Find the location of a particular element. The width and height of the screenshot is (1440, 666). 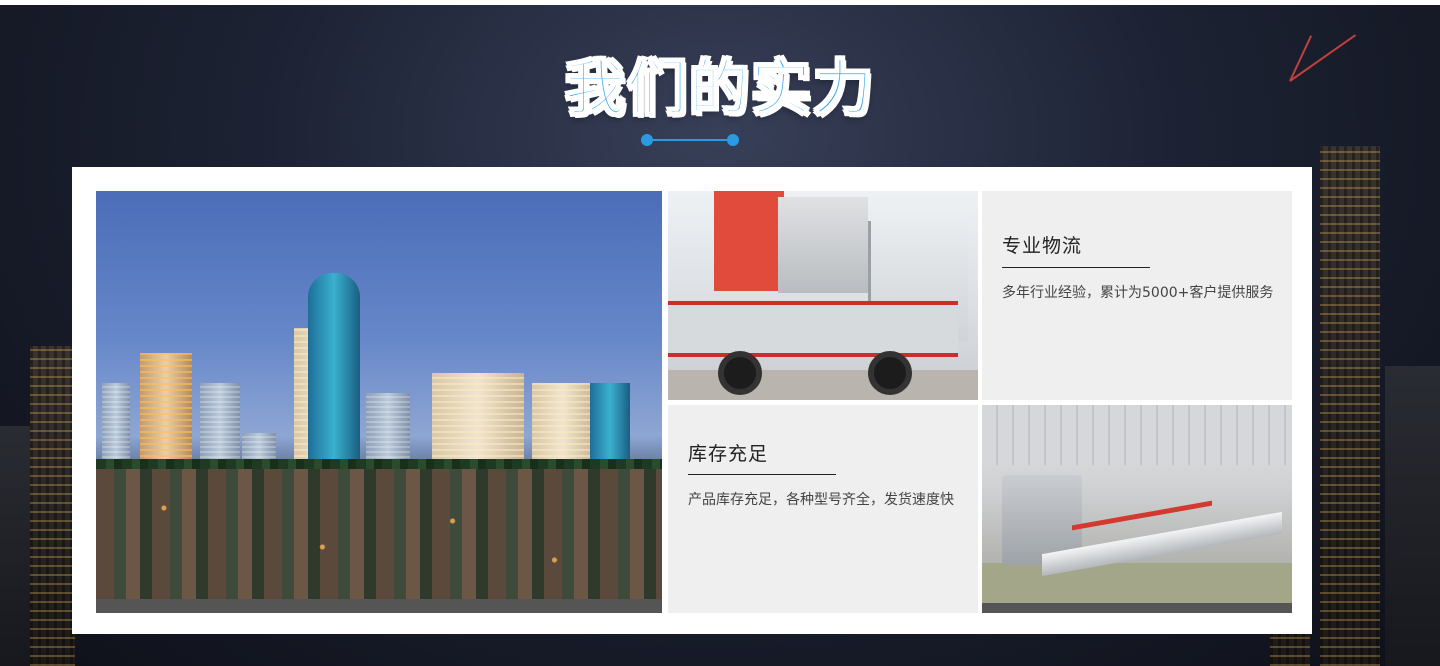

ground is located at coordinates (823, 385).